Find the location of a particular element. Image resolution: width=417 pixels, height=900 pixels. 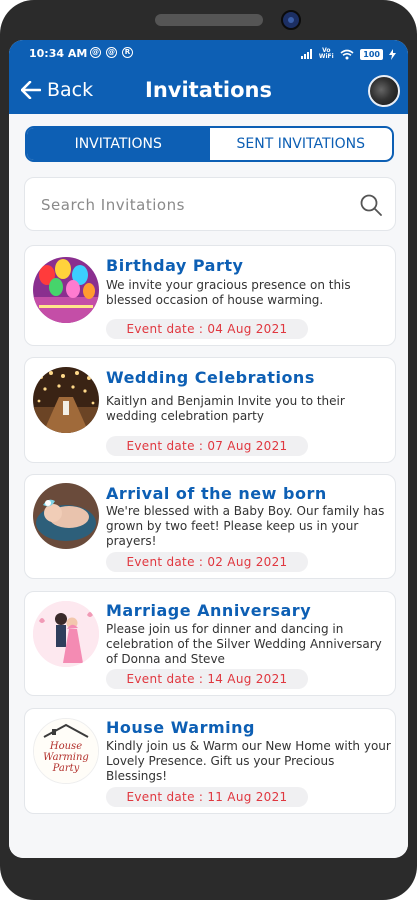

status-time: 10:34 AM is located at coordinates (58, 53).